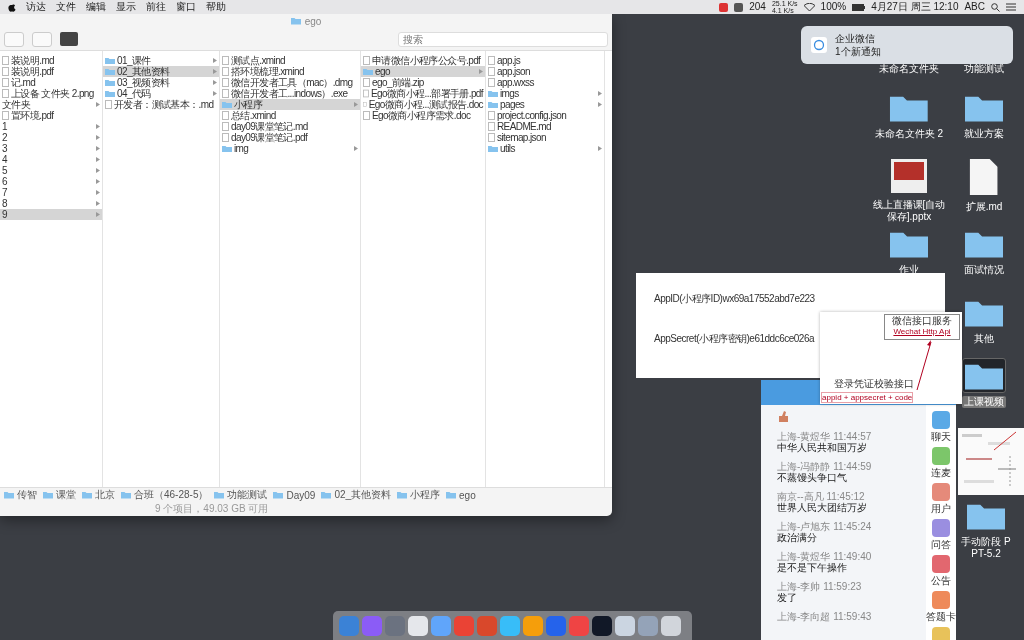 The width and height of the screenshot is (1024, 640). What do you see at coordinates (51, 126) in the screenshot?
I see `file-row: 1` at bounding box center [51, 126].